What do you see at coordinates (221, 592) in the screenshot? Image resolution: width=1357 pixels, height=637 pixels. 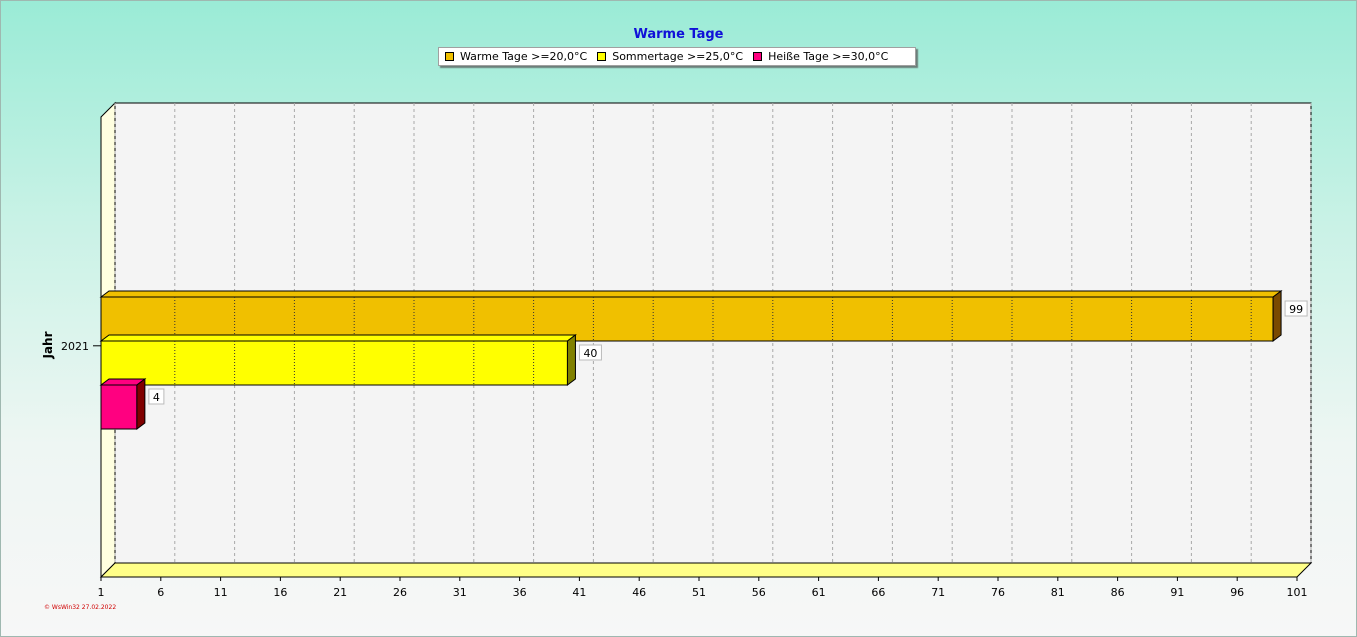 I see `x-tick-label: 11` at bounding box center [221, 592].